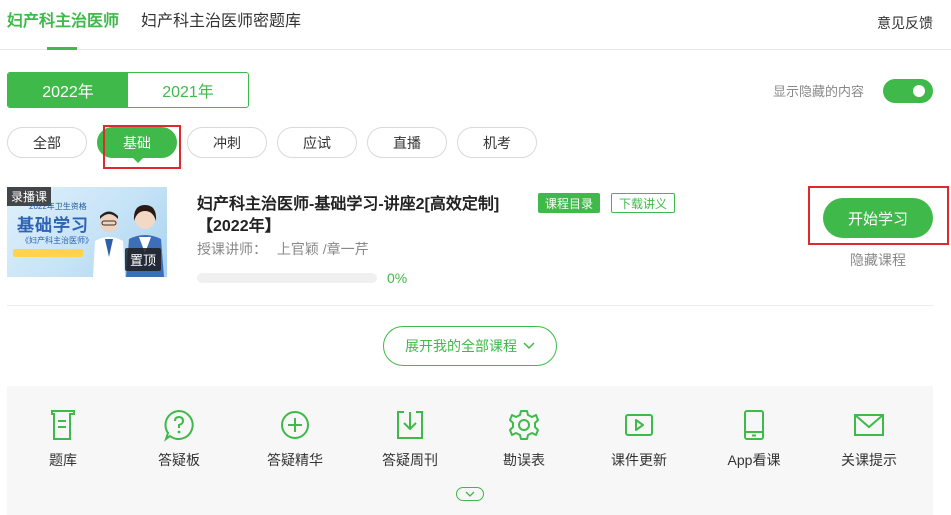  I want to click on pinned-badge: 置顶, so click(142, 259).